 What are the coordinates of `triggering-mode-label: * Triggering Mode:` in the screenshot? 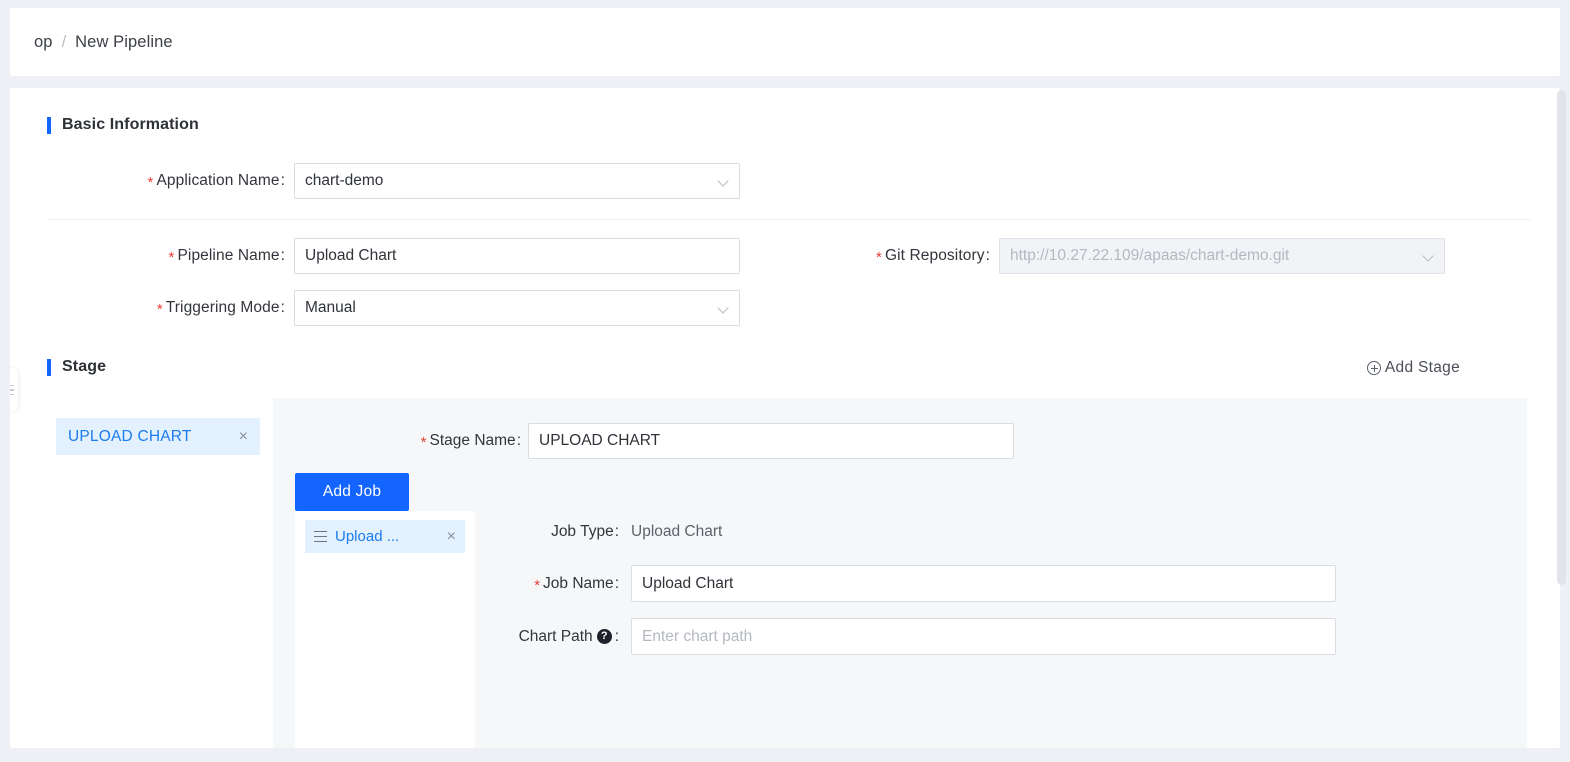 It's located at (220, 308).